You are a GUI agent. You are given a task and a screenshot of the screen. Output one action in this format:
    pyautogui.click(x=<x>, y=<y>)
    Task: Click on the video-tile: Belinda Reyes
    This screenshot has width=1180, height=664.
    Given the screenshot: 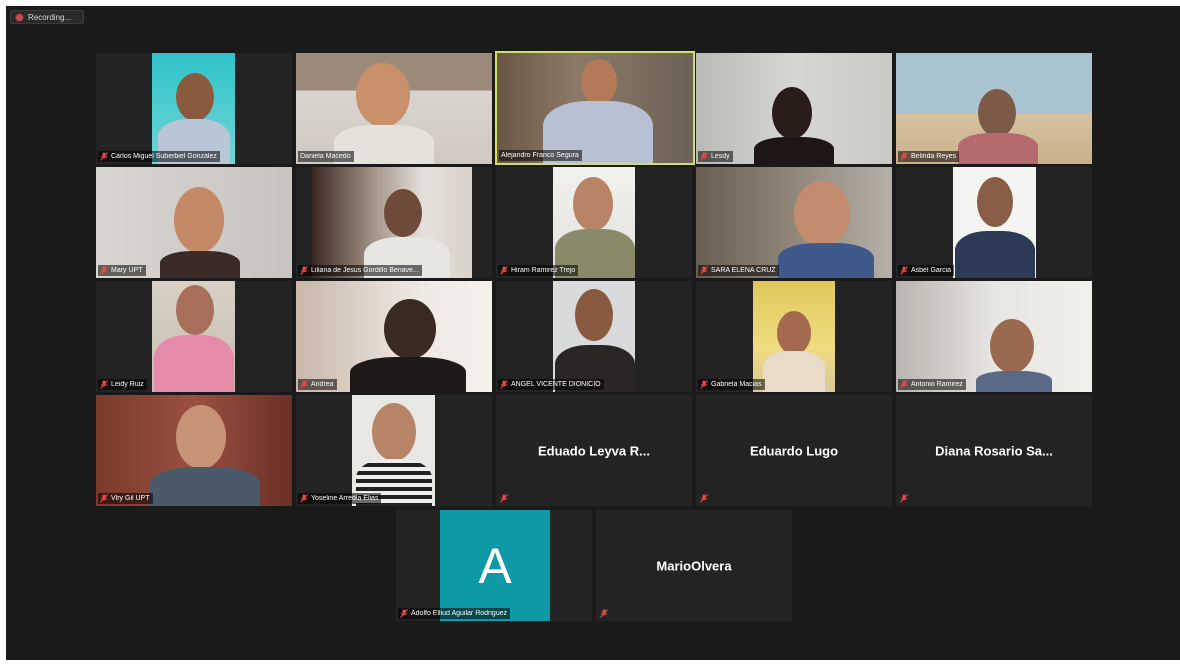 What is the action you would take?
    pyautogui.click(x=994, y=108)
    